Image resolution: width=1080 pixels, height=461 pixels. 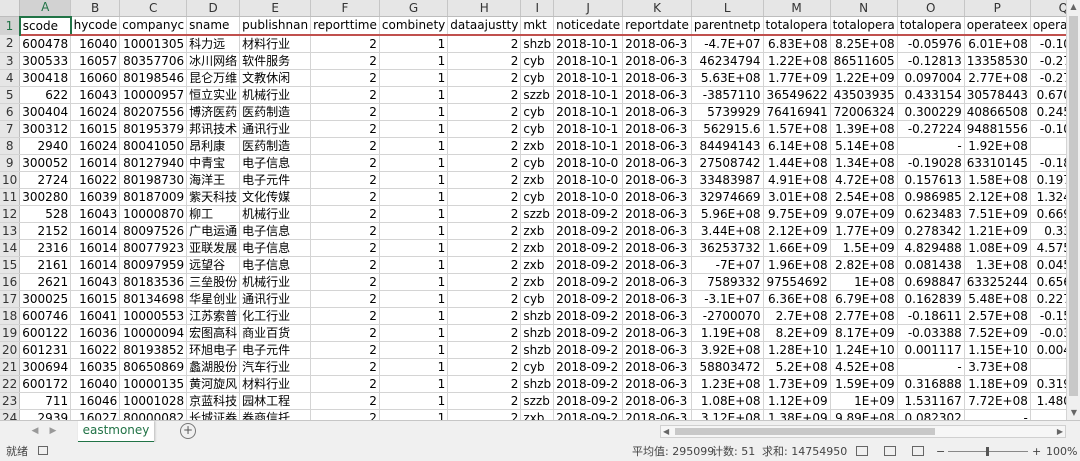 What do you see at coordinates (213, 163) in the screenshot?
I see `cell: 中青宝` at bounding box center [213, 163].